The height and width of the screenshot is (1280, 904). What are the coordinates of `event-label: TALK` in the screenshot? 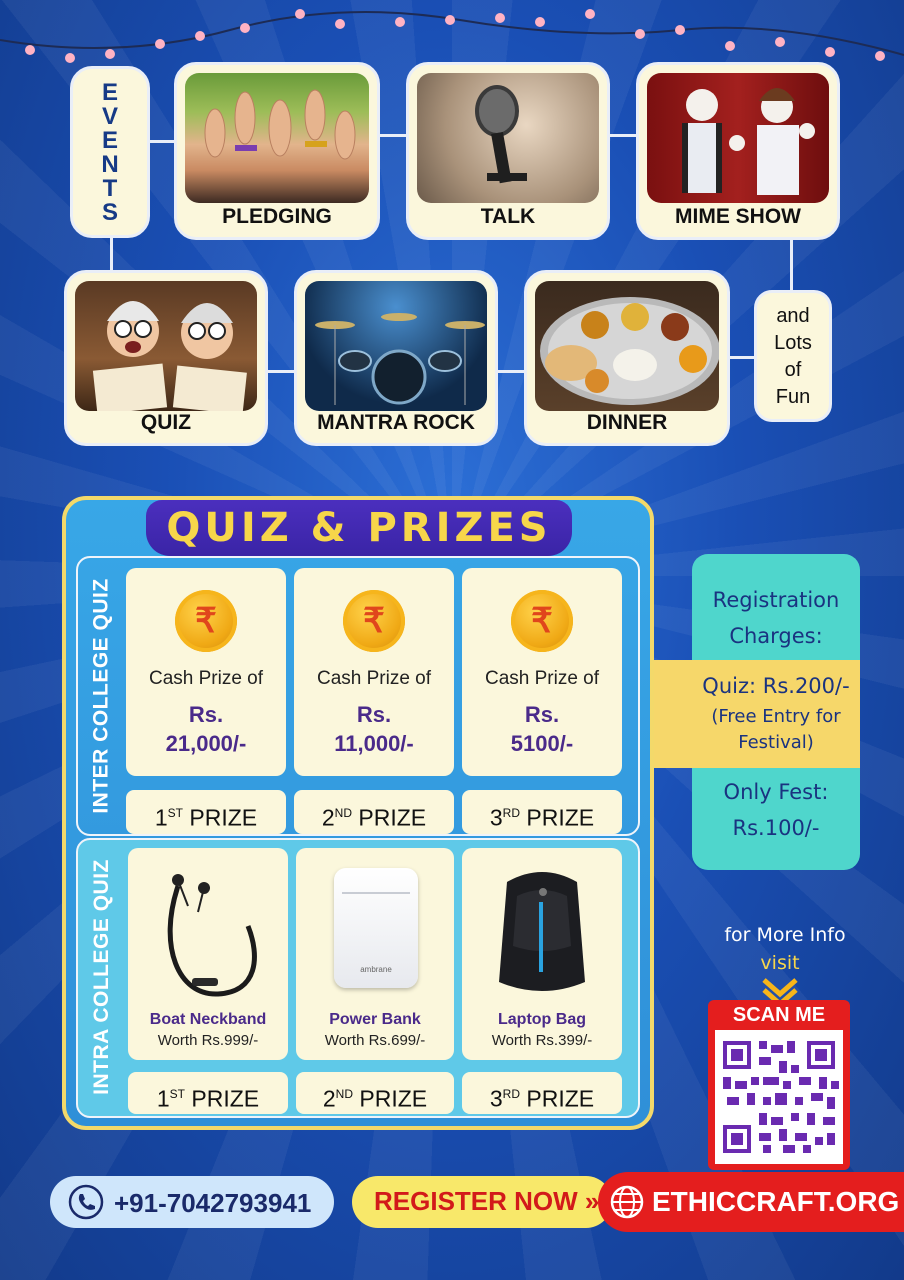 It's located at (508, 216).